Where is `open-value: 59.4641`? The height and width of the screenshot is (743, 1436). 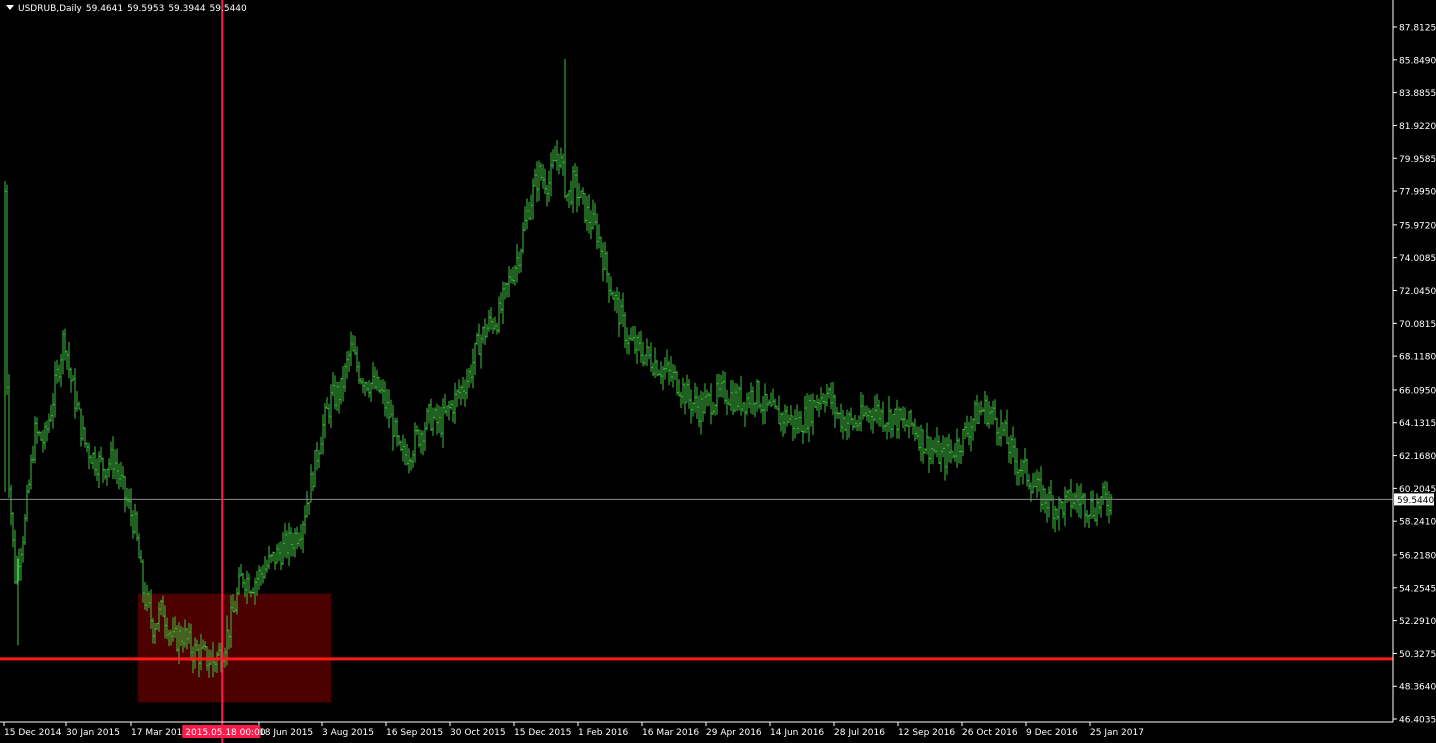 open-value: 59.4641 is located at coordinates (104, 9).